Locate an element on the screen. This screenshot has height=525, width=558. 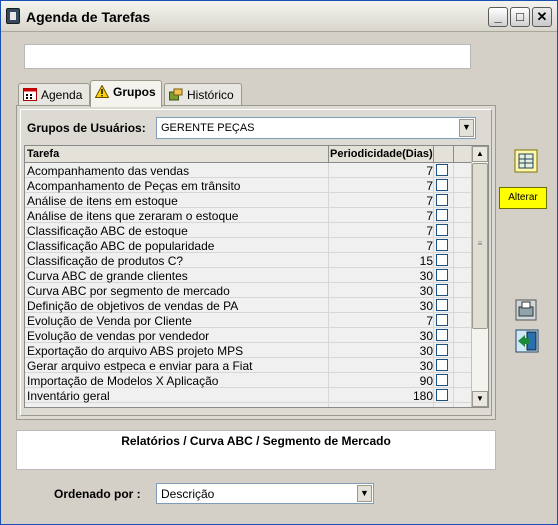
table-row: Evolução de Venda por Cliente 7 is located at coordinates (248, 320).